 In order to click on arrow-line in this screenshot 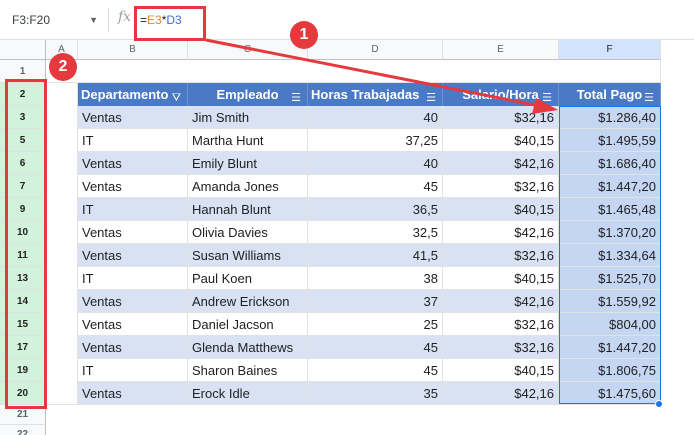, I will do `click(373, 73)`.